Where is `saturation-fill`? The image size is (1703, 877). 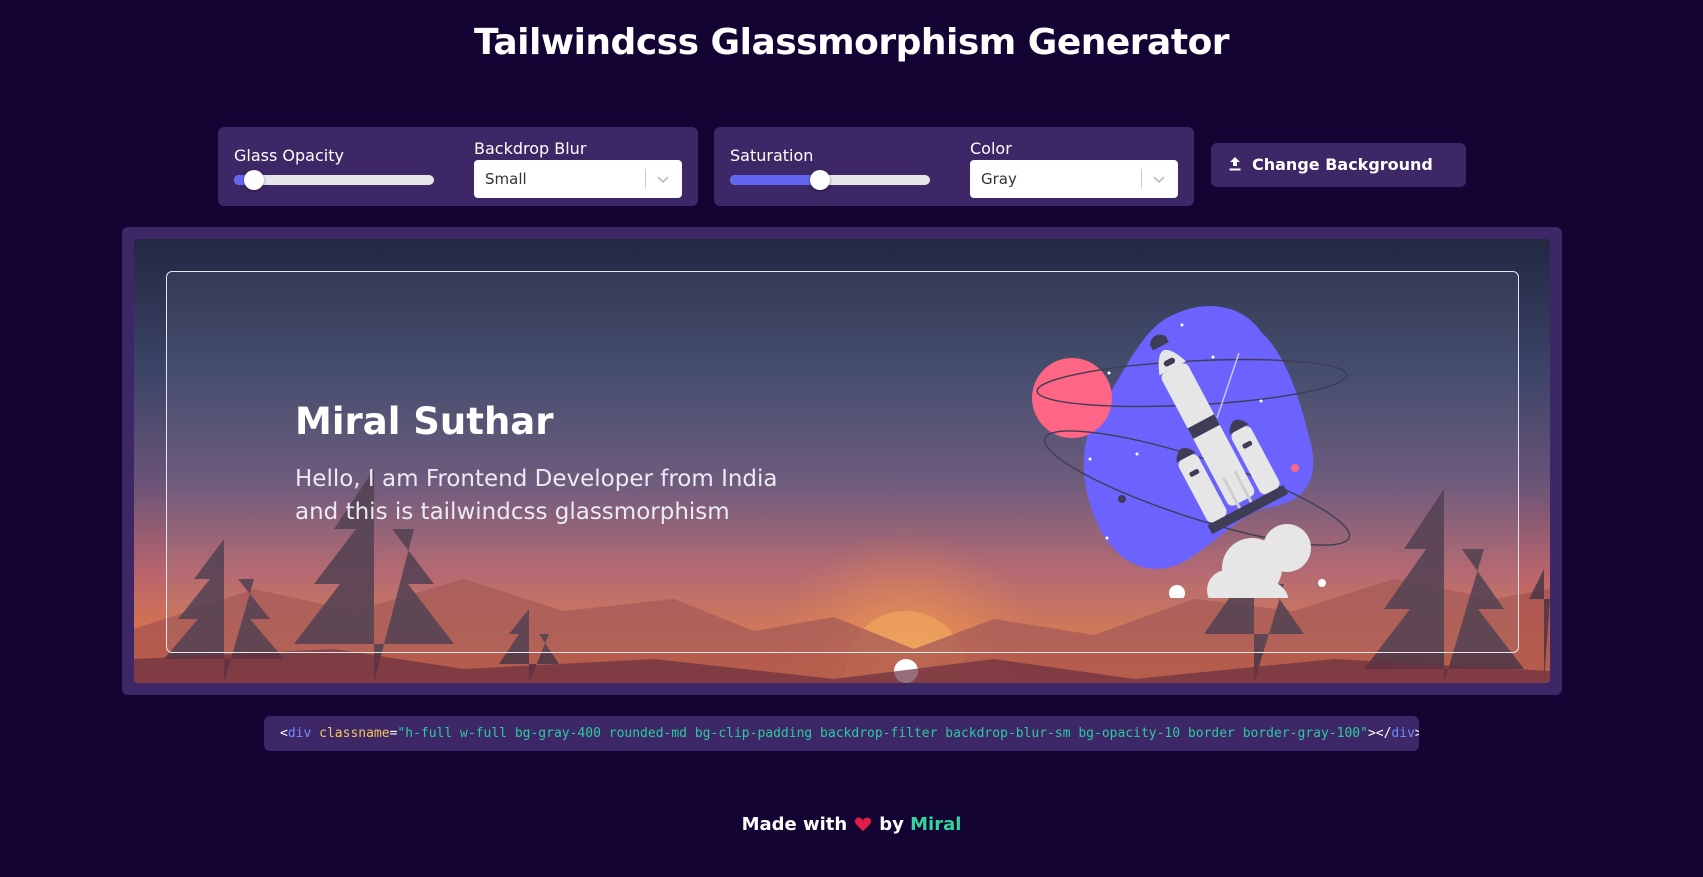 saturation-fill is located at coordinates (775, 180).